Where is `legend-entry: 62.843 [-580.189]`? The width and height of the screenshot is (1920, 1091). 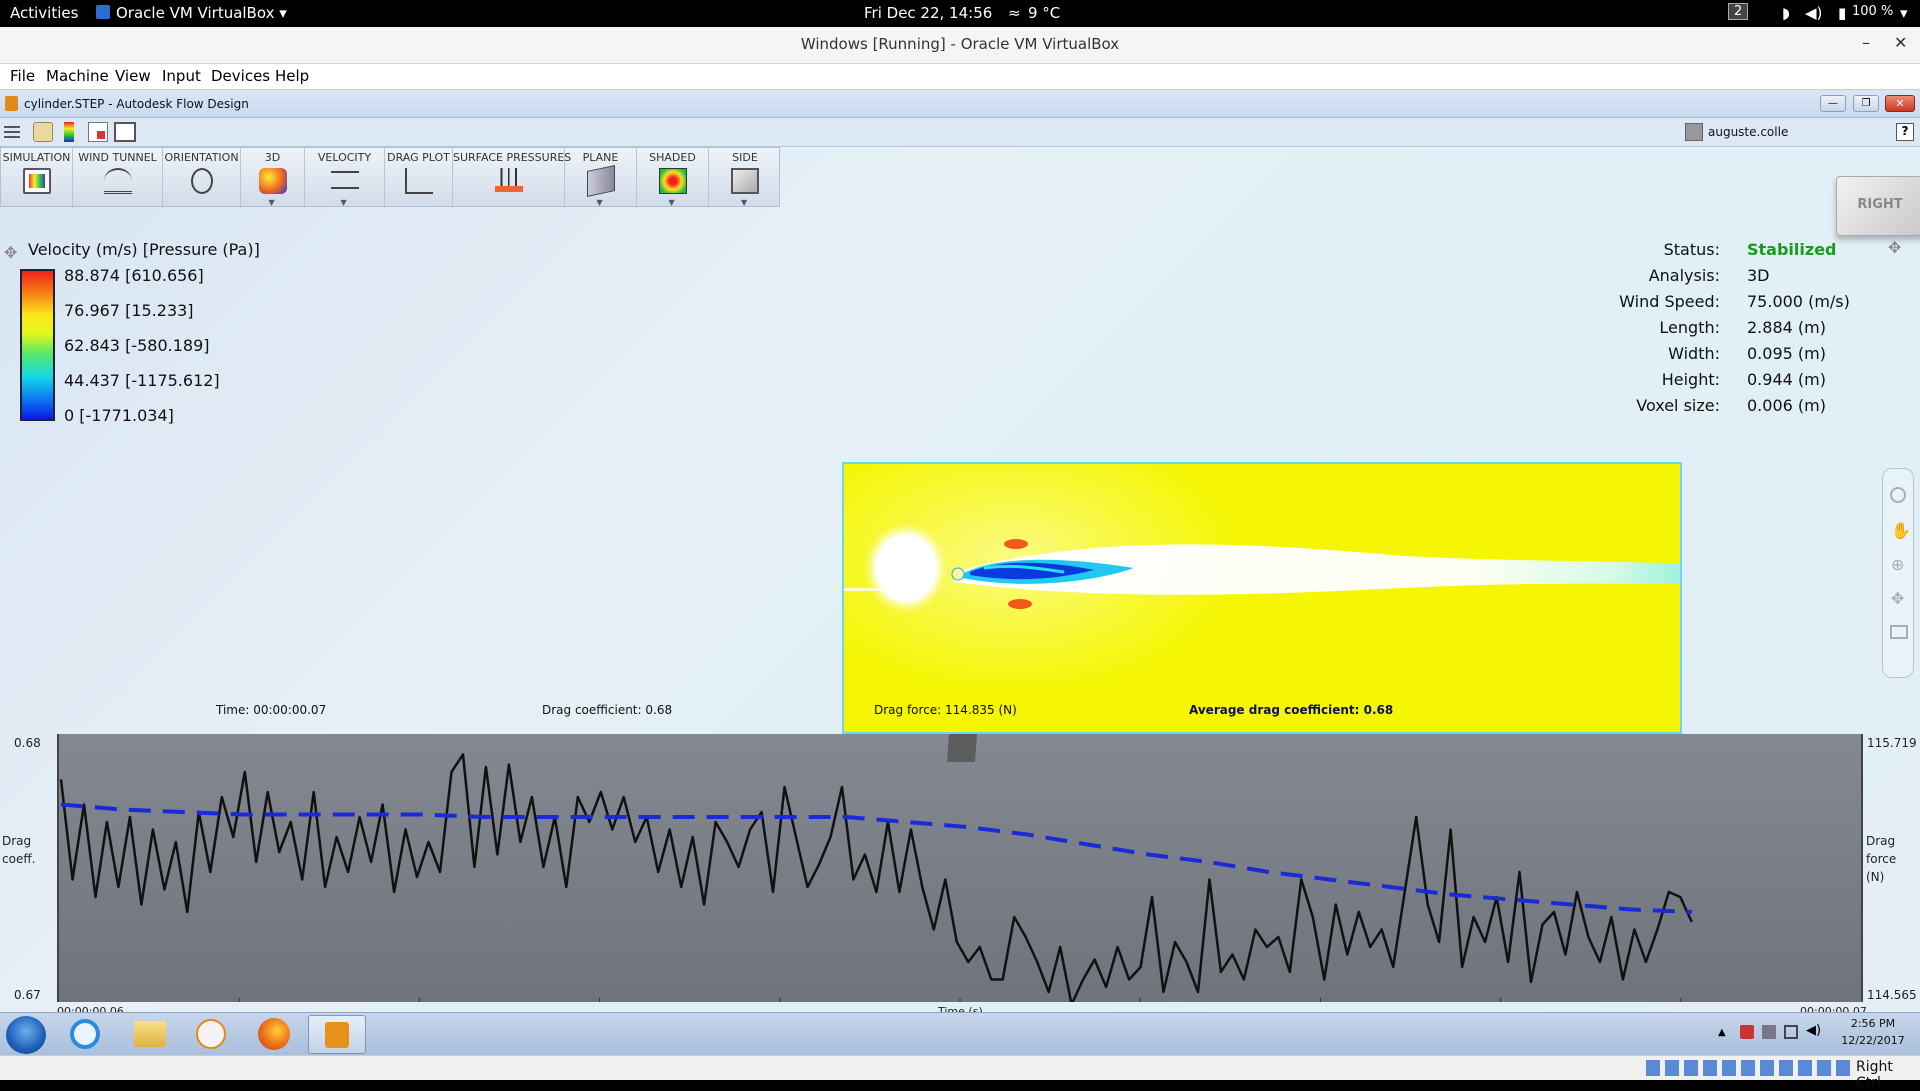
legend-entry: 62.843 [-580.189] is located at coordinates (137, 345).